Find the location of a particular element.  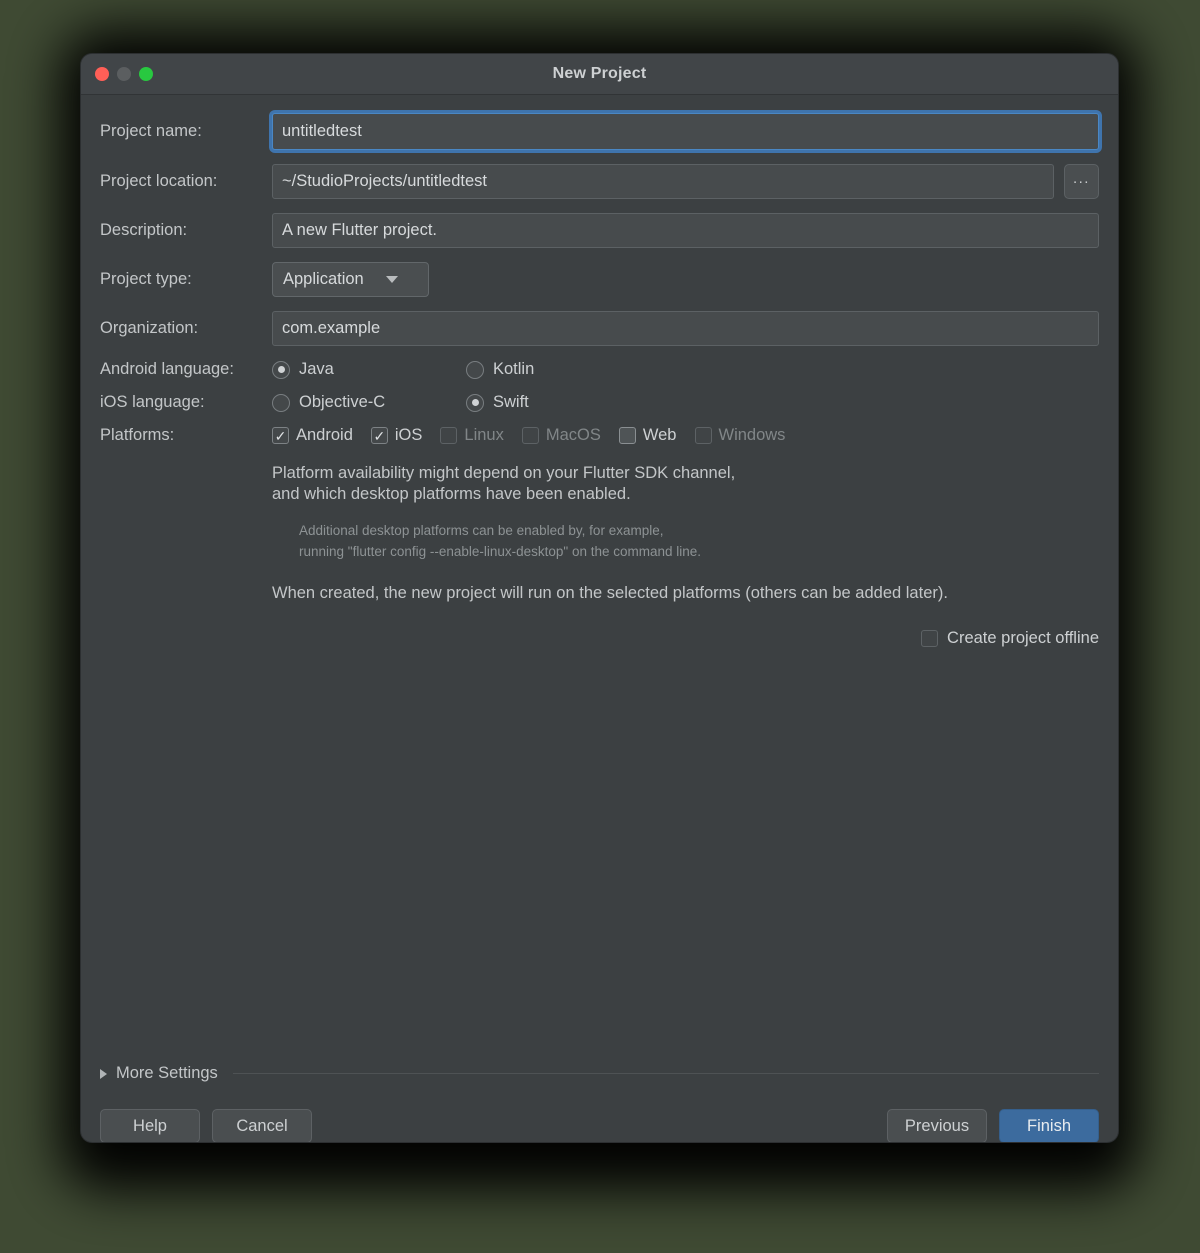

project-name-field-wrap: untitledtest is located at coordinates (685, 131).